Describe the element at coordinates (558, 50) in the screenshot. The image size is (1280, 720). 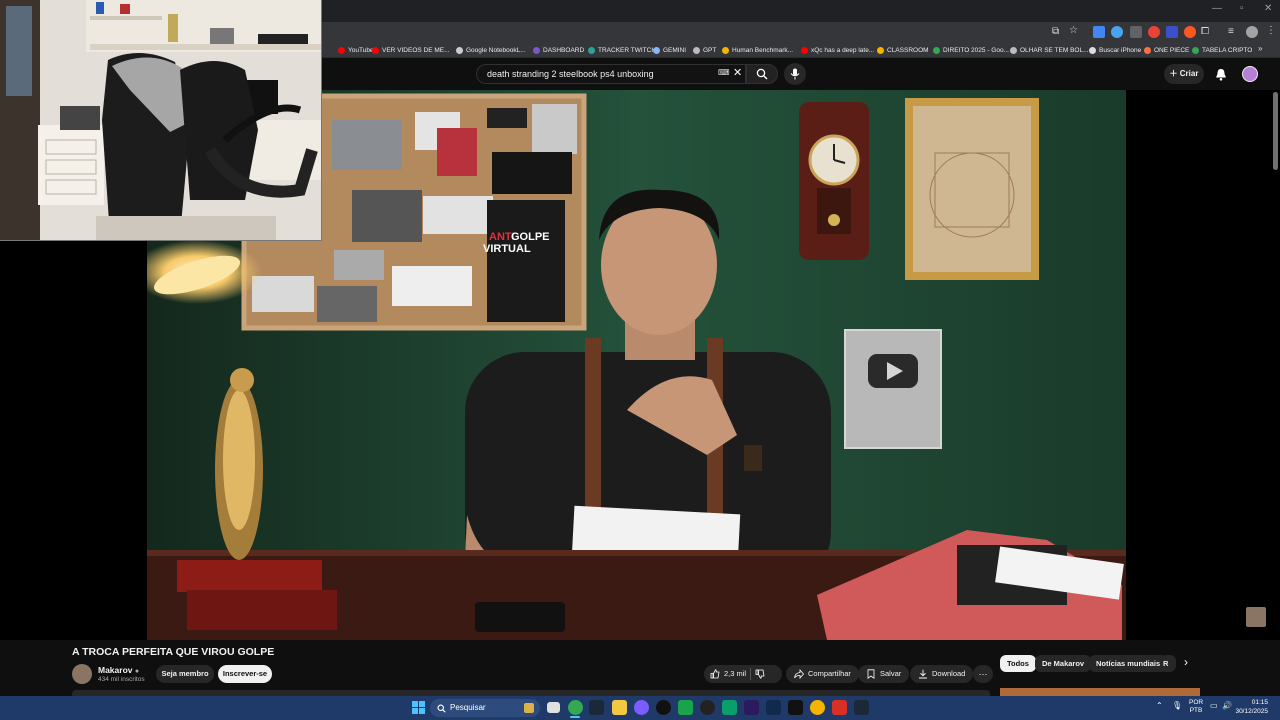
I see `bookmark-item: DASHBOARD` at that location.